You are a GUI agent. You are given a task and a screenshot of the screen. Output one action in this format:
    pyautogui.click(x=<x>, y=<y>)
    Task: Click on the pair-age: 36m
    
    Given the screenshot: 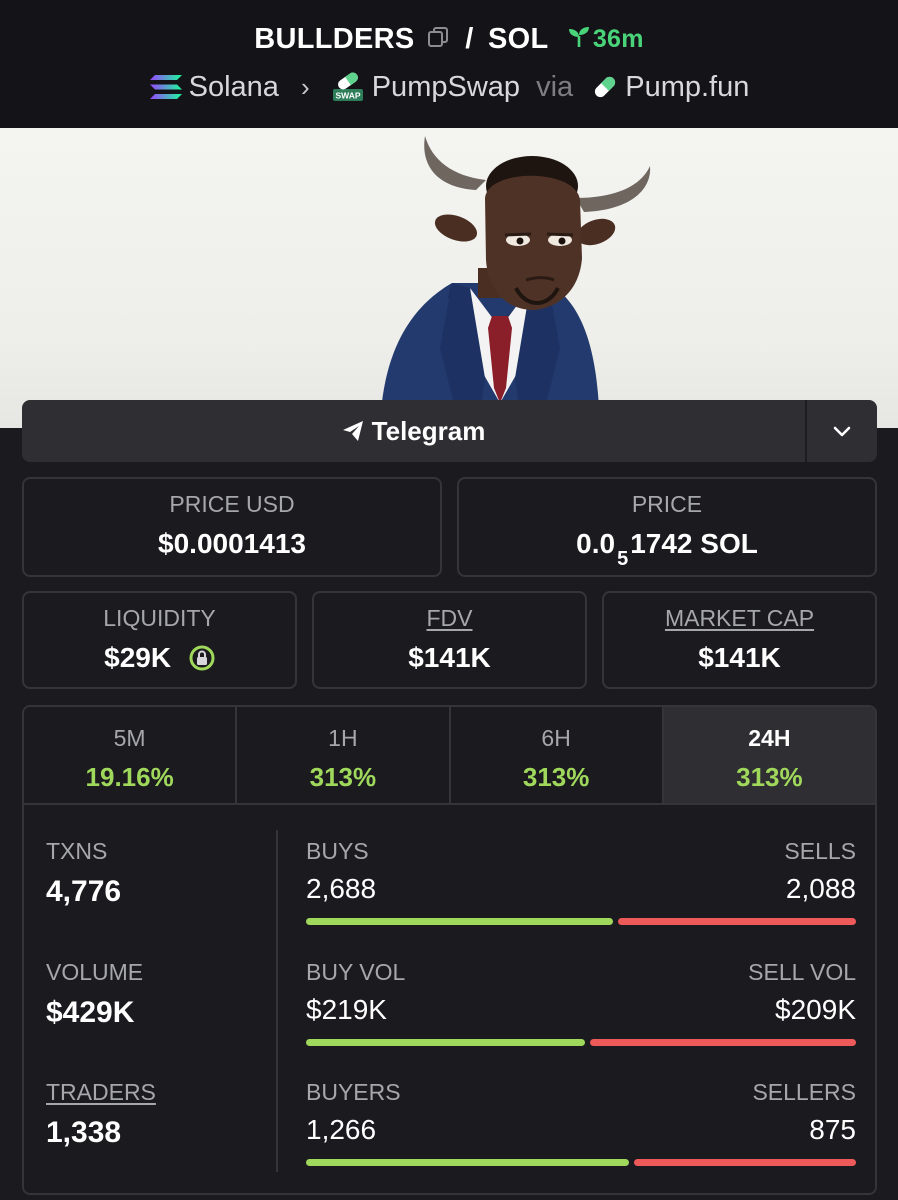 What is the action you would take?
    pyautogui.click(x=618, y=38)
    